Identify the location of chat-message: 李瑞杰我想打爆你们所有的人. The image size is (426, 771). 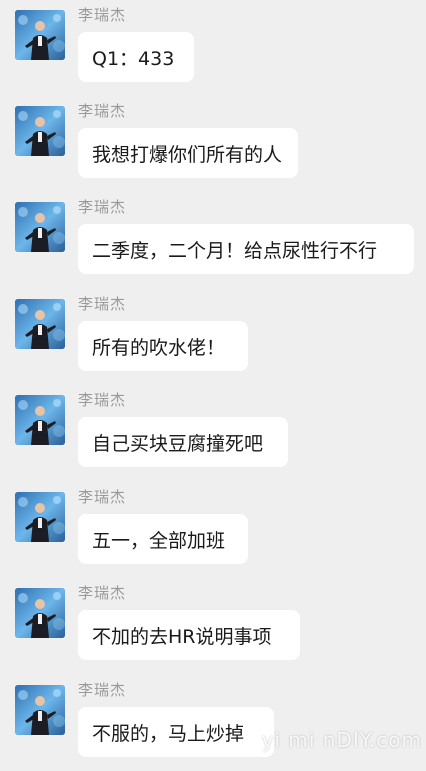
(213, 144).